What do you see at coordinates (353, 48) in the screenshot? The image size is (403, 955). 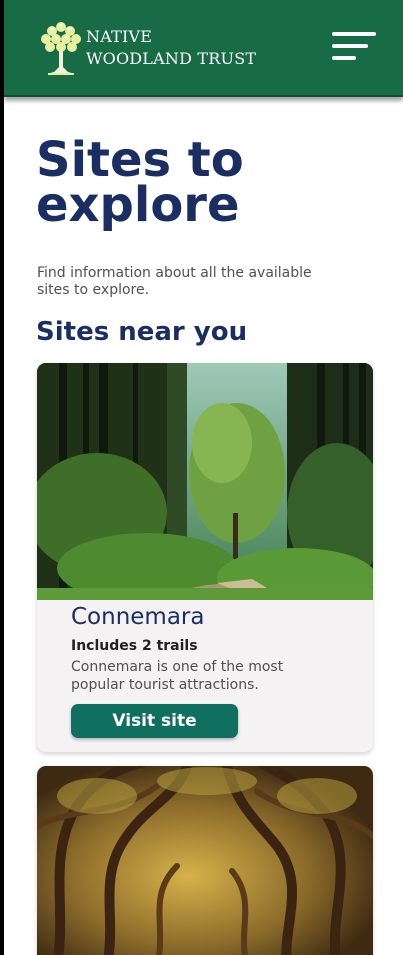 I see `hamburger-menu-icon` at bounding box center [353, 48].